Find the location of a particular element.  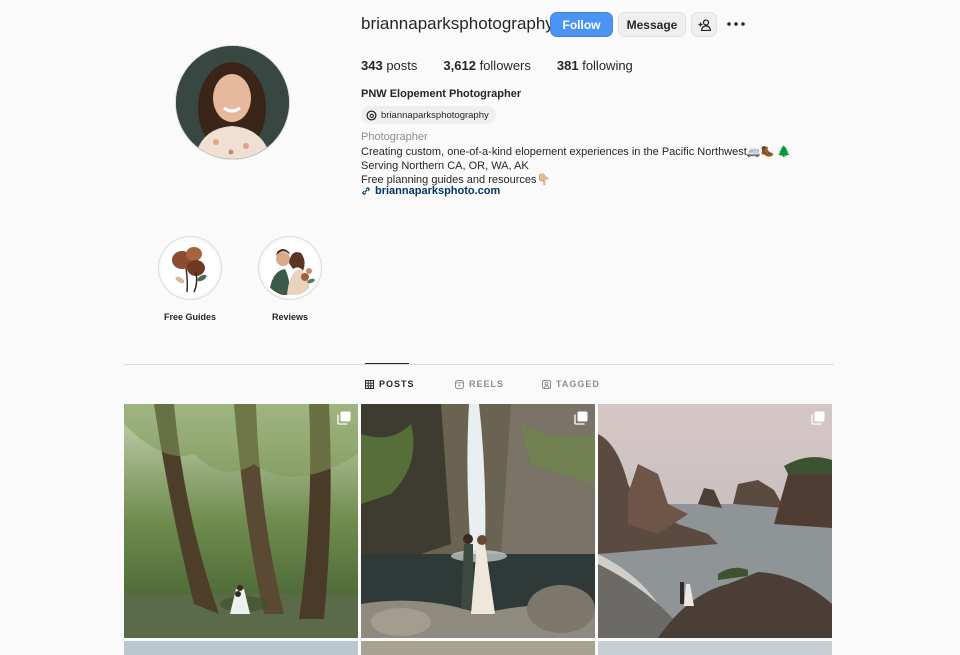

threads-badge: briannaparksphotography is located at coordinates (428, 115).